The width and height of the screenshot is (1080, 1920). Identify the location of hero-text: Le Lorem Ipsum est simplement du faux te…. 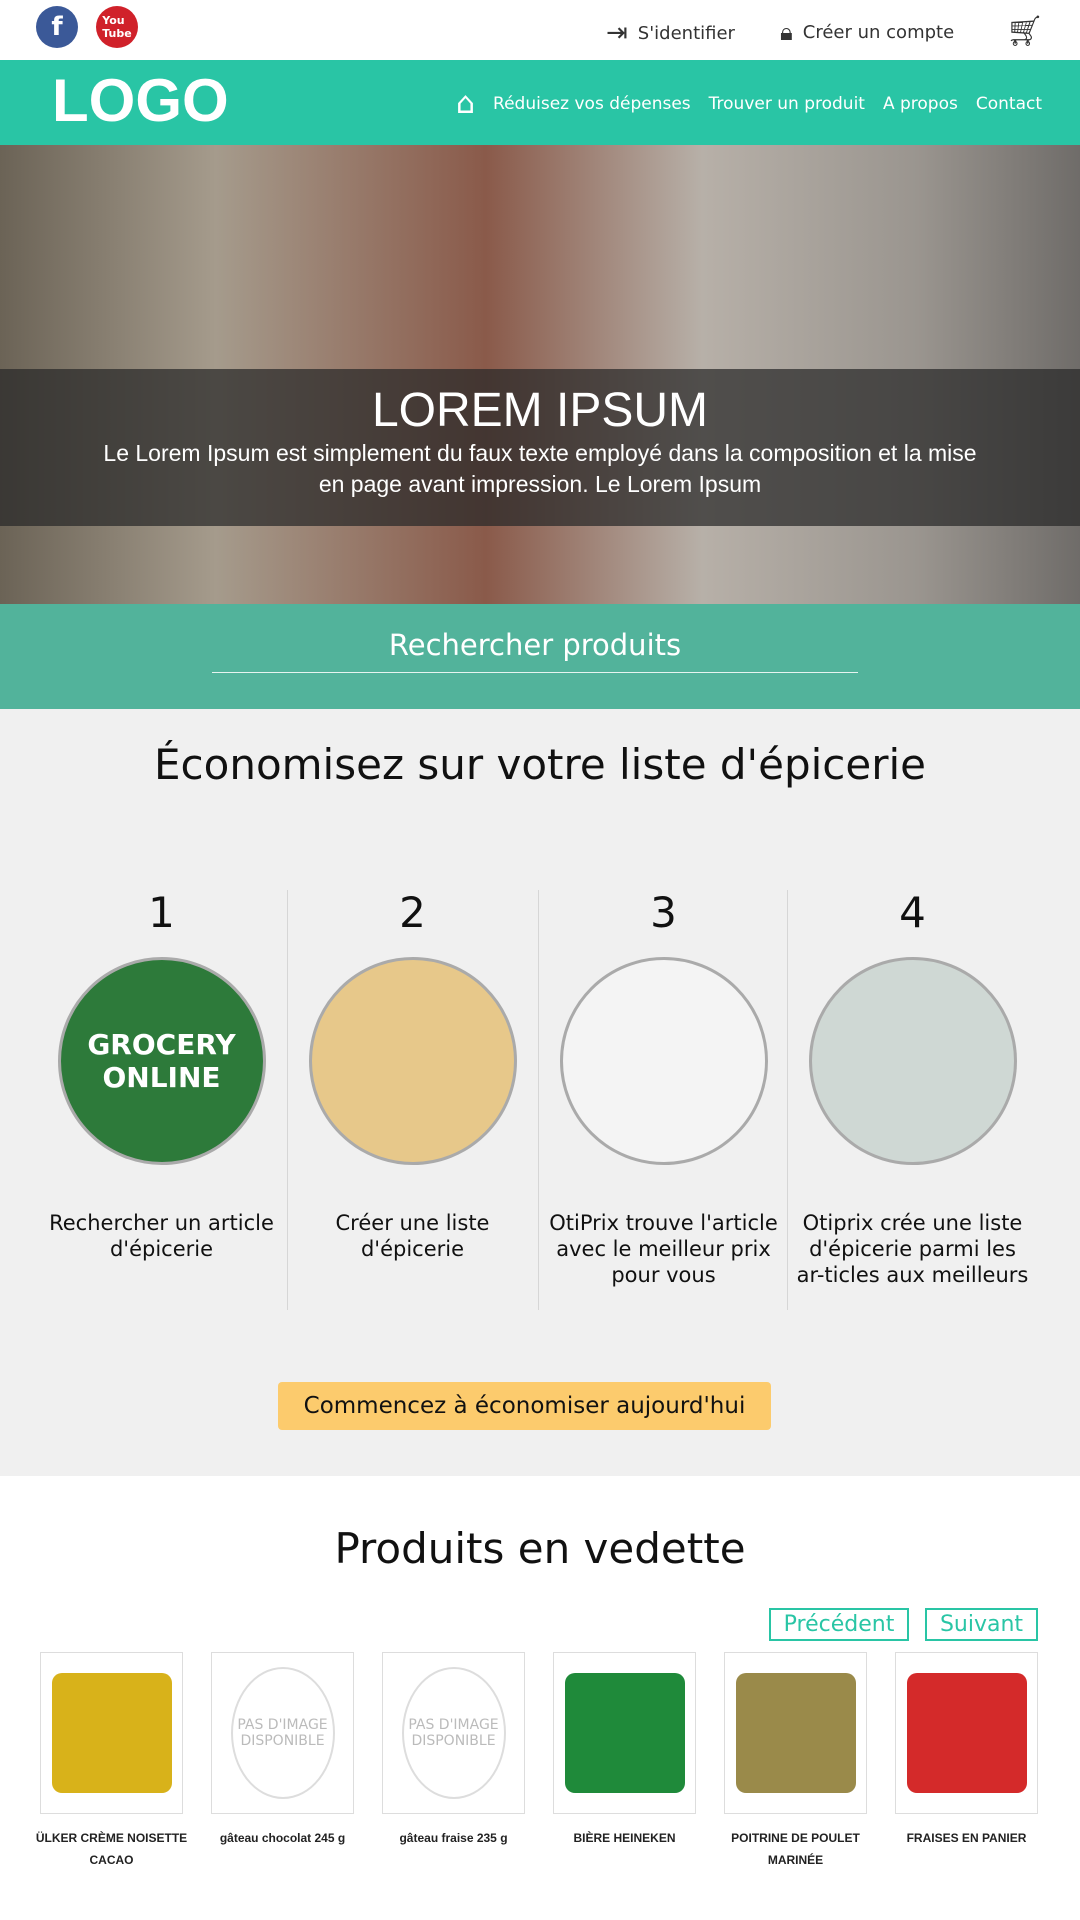
(540, 468).